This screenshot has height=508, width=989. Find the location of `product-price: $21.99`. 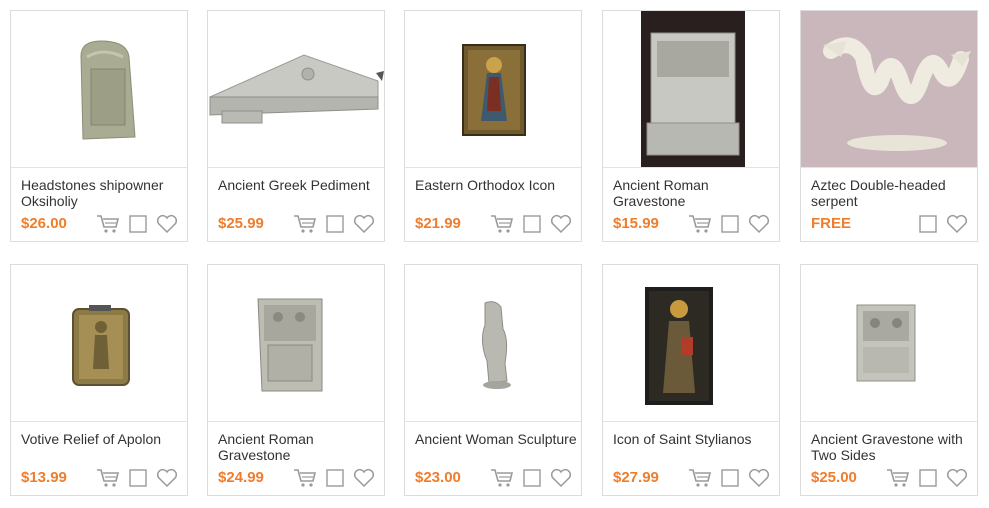

product-price: $21.99 is located at coordinates (438, 223).